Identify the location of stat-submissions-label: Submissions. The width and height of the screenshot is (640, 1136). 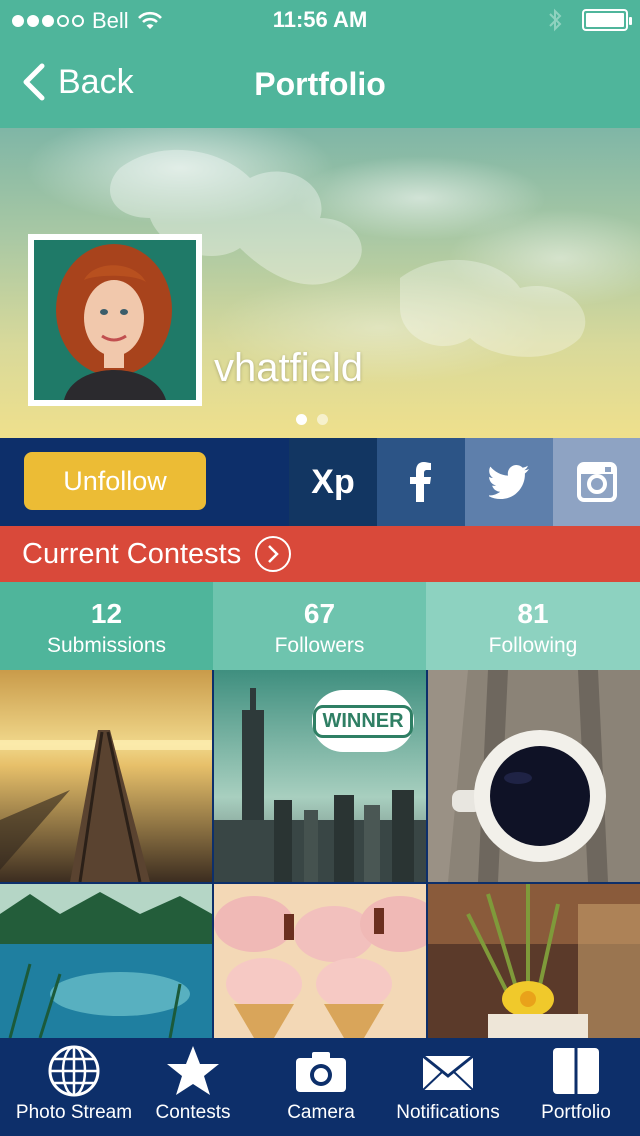
(106, 645).